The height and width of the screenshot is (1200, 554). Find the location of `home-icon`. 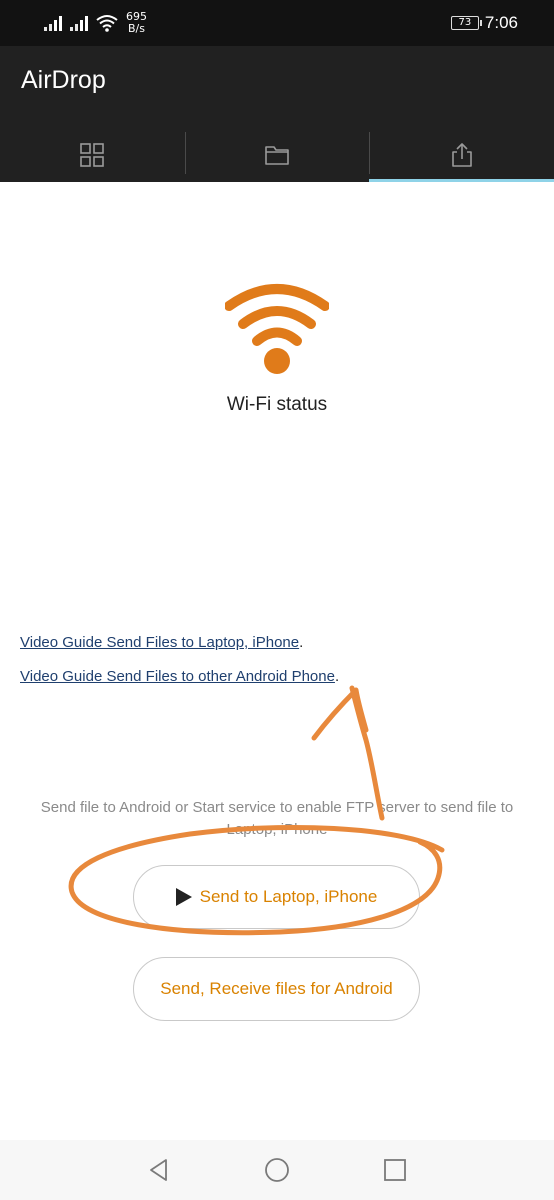

home-icon is located at coordinates (277, 1170).